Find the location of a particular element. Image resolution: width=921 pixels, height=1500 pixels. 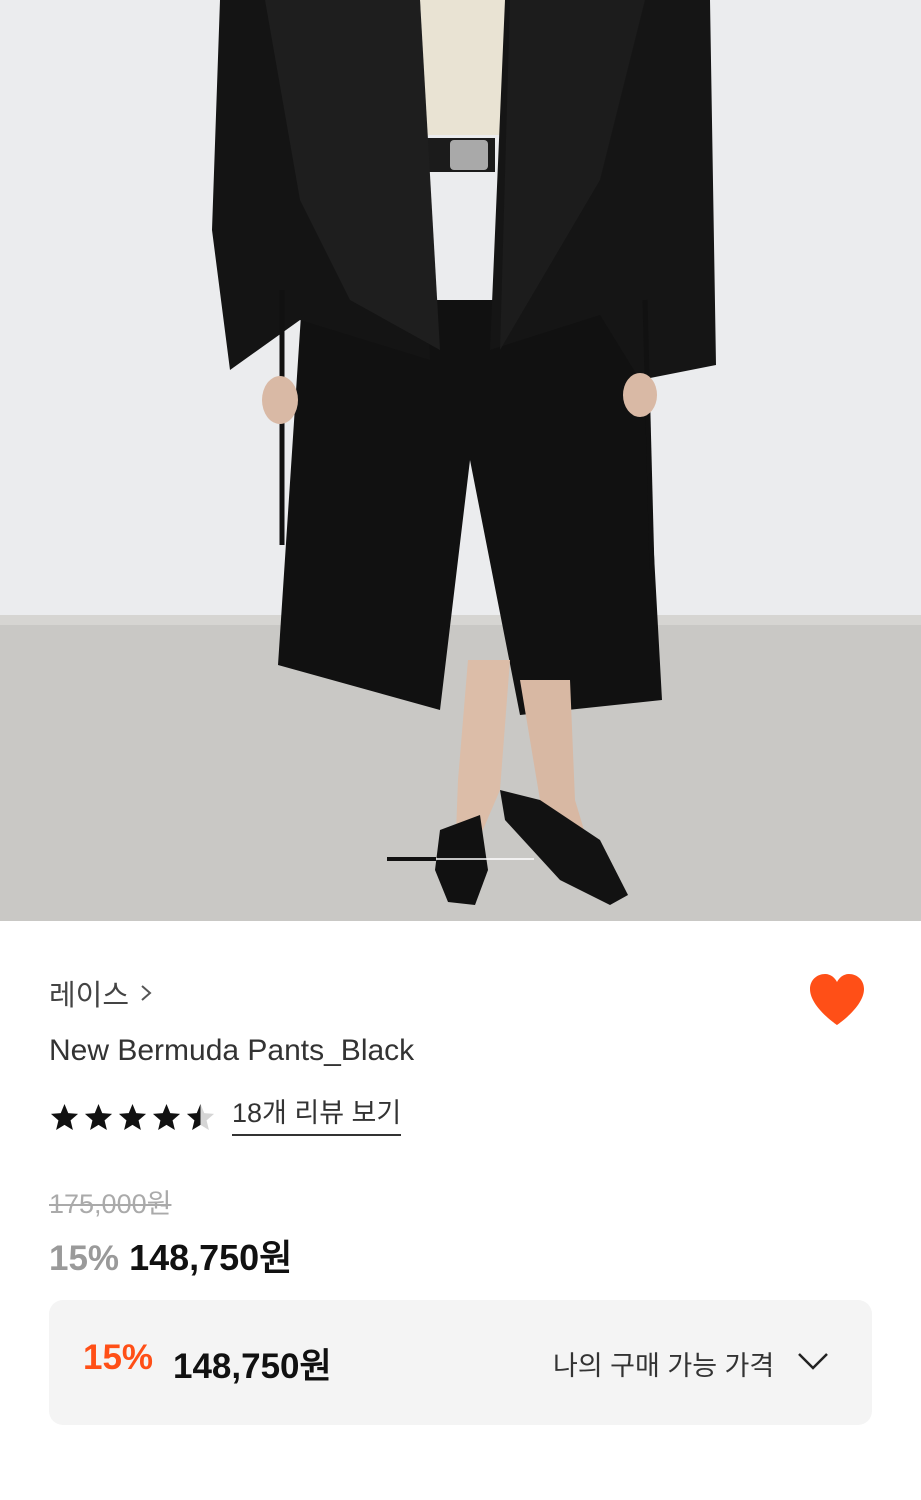

heart-icon is located at coordinates (837, 1000).